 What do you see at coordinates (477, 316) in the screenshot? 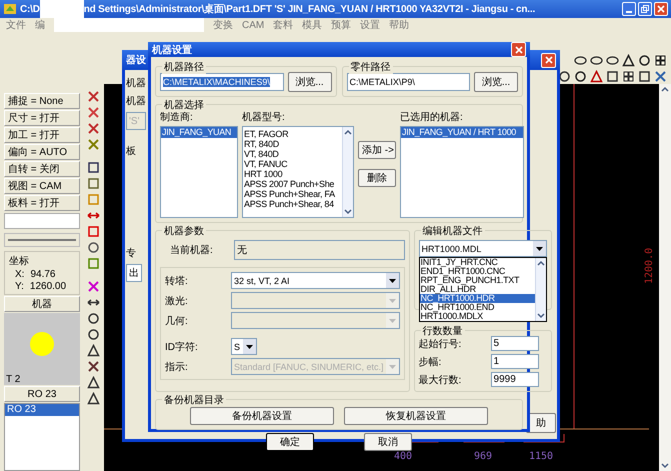
I see `list-item: HRT1000.MDLX` at bounding box center [477, 316].